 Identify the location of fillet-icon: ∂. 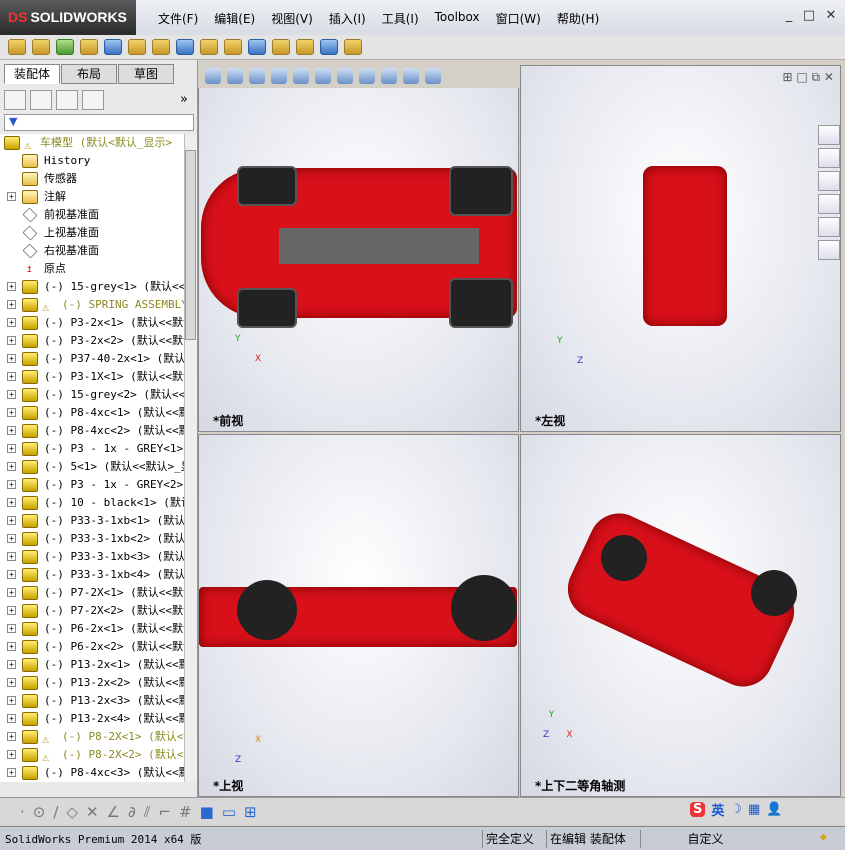
(132, 812).